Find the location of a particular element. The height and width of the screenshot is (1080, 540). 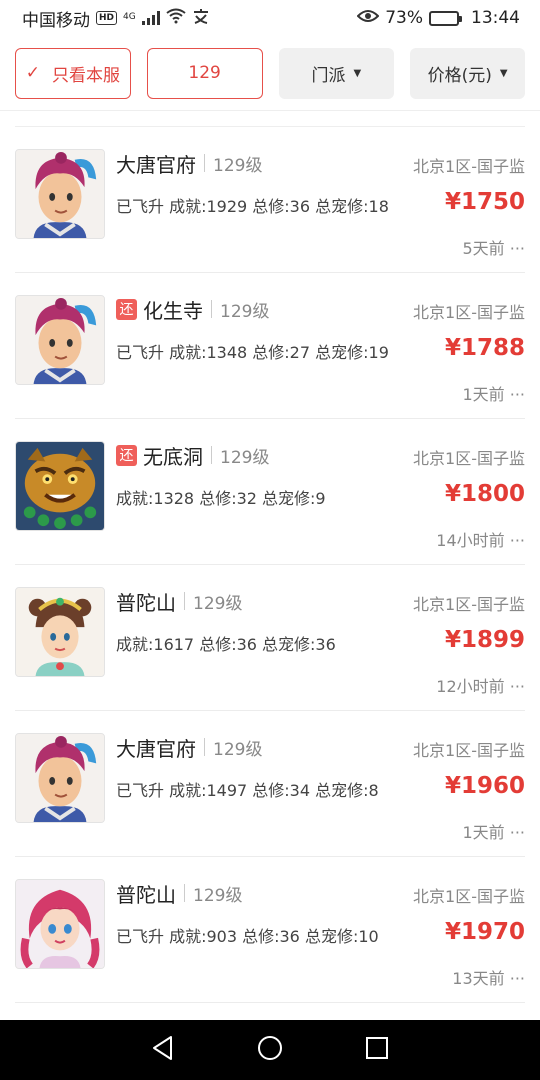

only-this-server-filter: ✓ 只看本服 is located at coordinates (73, 73).